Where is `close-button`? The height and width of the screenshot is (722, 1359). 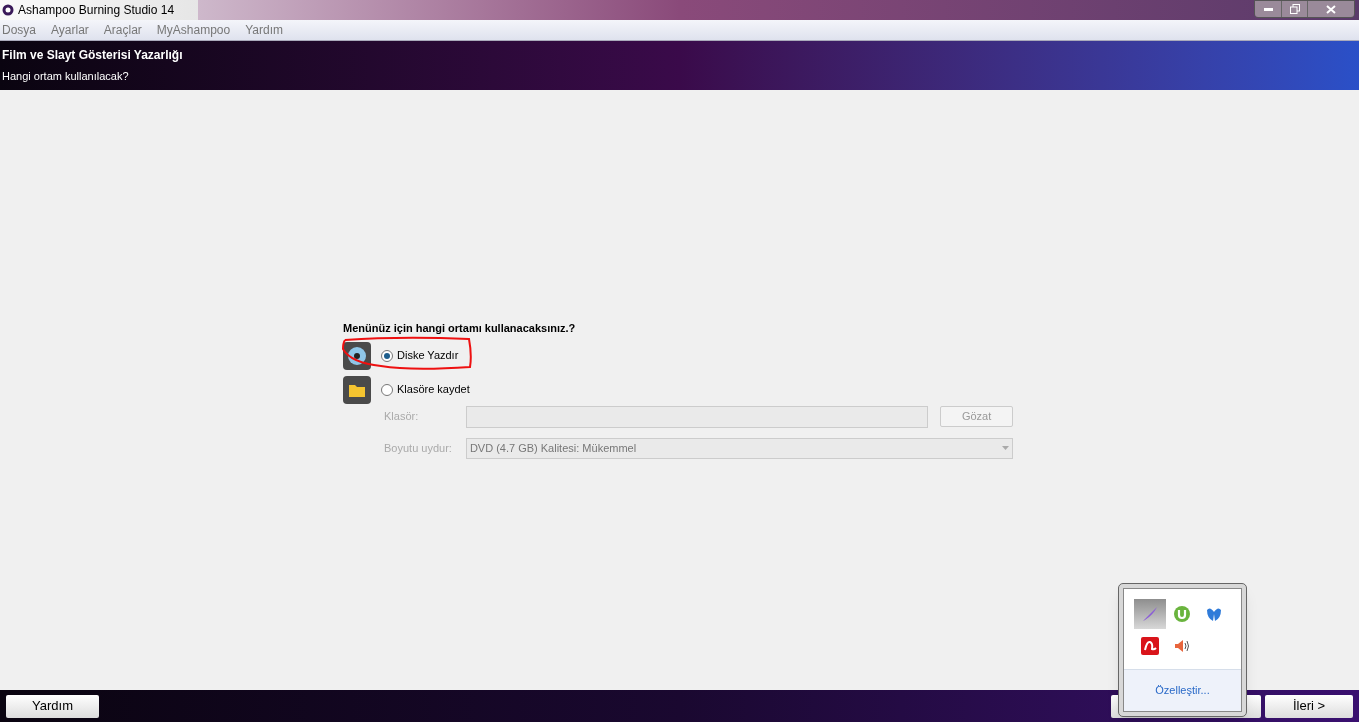 close-button is located at coordinates (1331, 9).